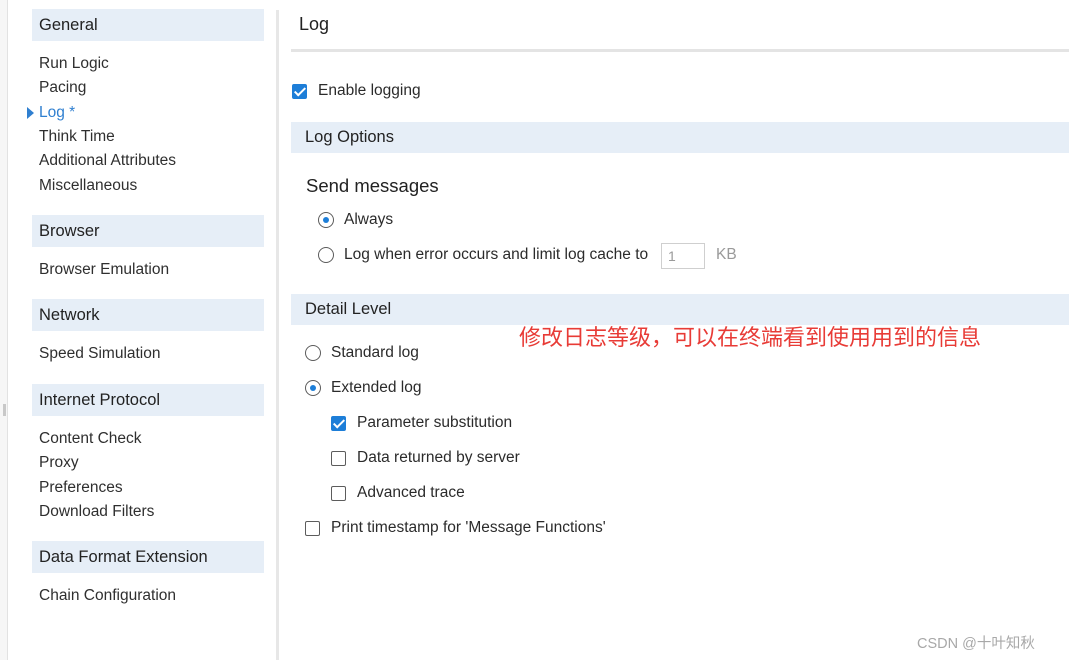  I want to click on category-network: Network, so click(148, 315).